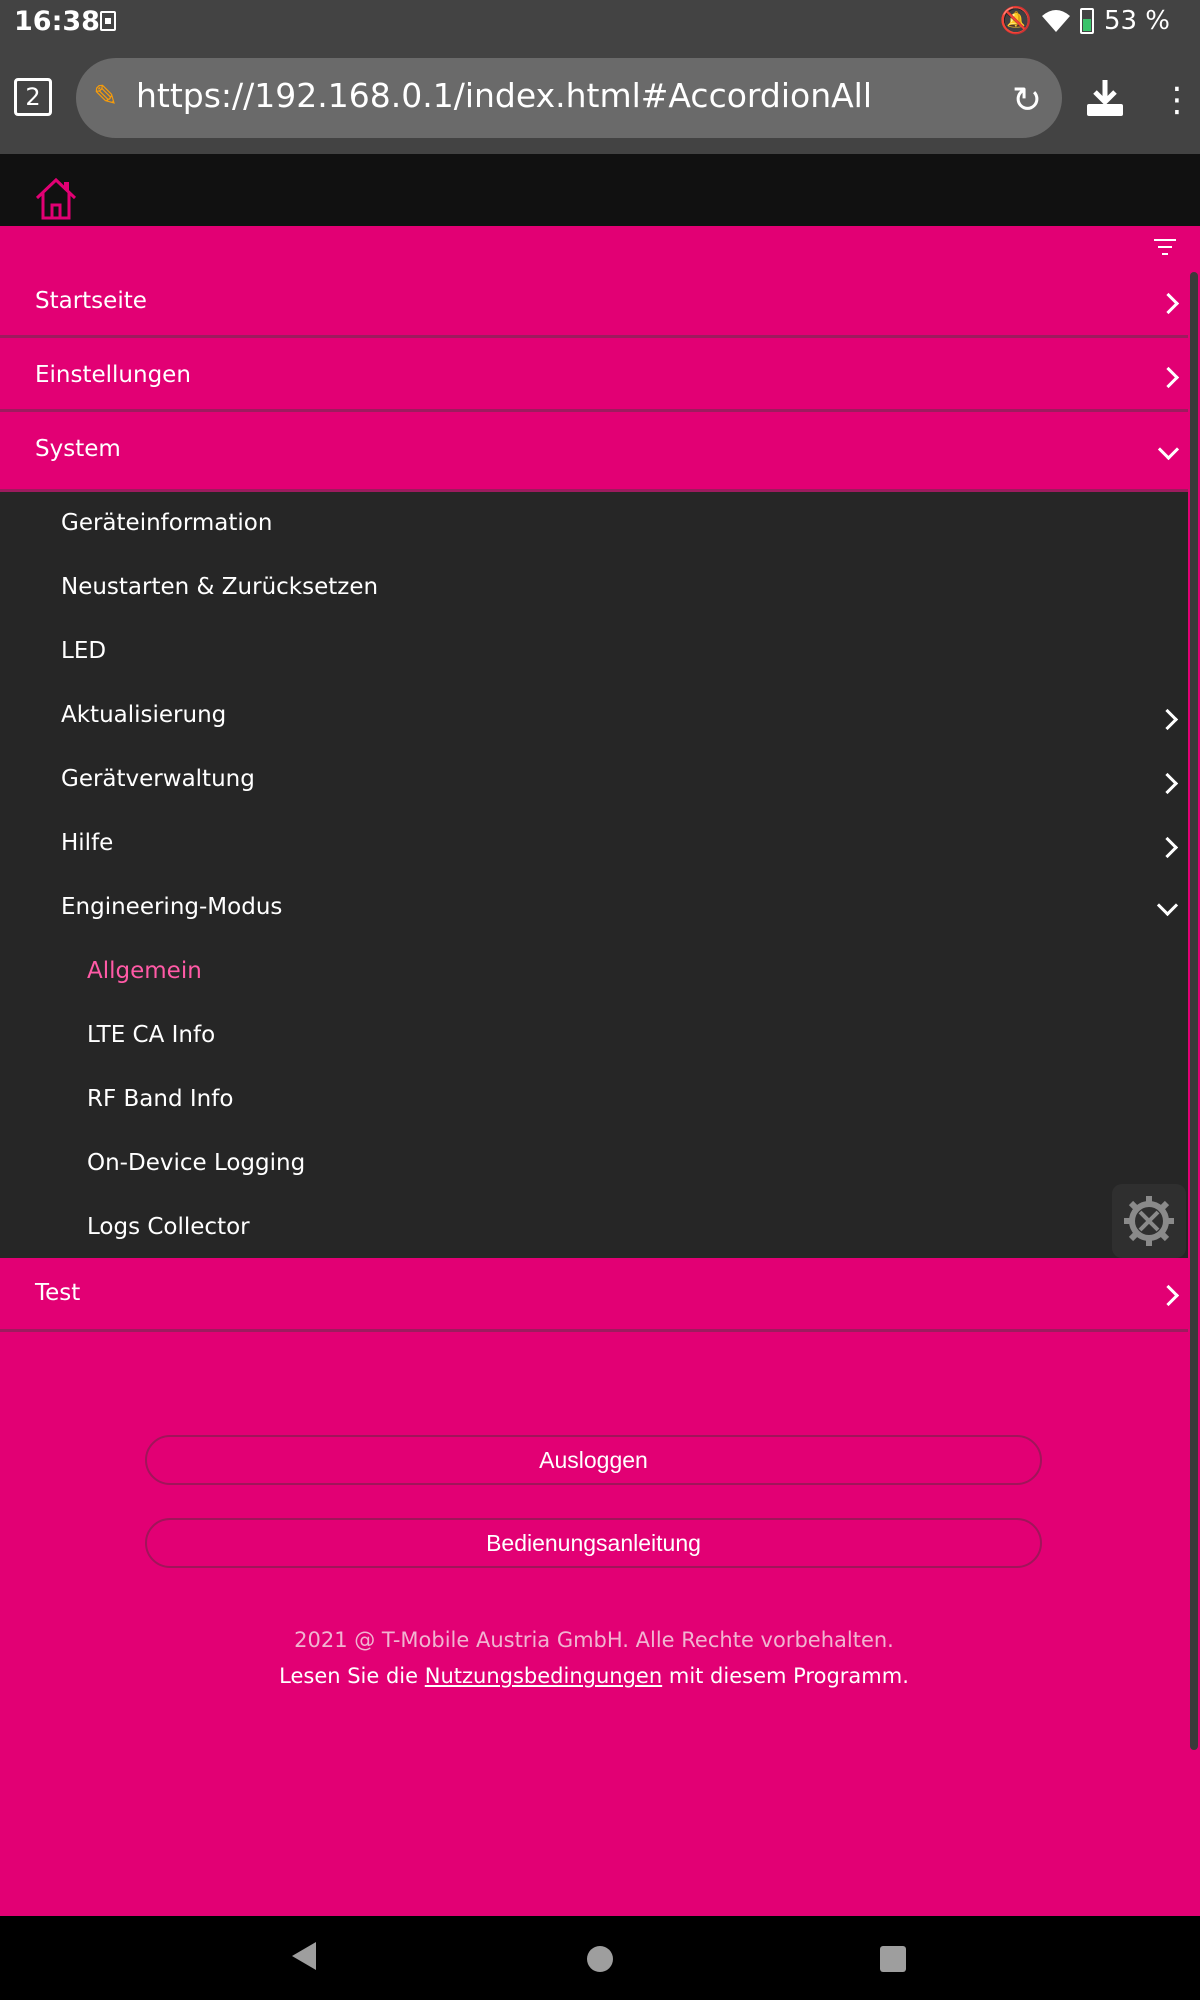  What do you see at coordinates (594, 1164) in the screenshot?
I see `engineering-item-on-device-logging: On-Device Logging` at bounding box center [594, 1164].